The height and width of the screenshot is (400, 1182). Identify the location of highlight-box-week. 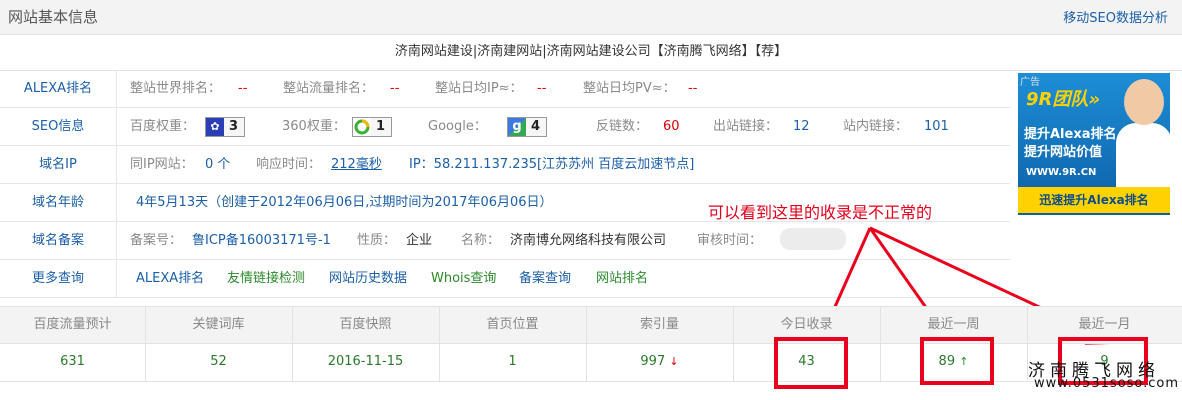
(957, 361).